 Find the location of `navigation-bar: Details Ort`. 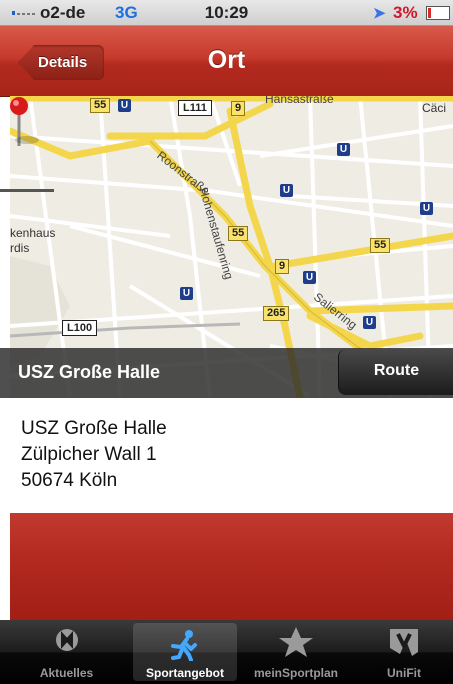

navigation-bar: Details Ort is located at coordinates (226, 61).